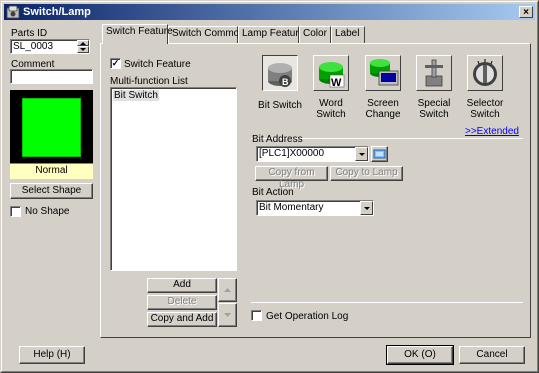 This screenshot has width=539, height=373. I want to click on tab-label-settings: Label, so click(348, 34).